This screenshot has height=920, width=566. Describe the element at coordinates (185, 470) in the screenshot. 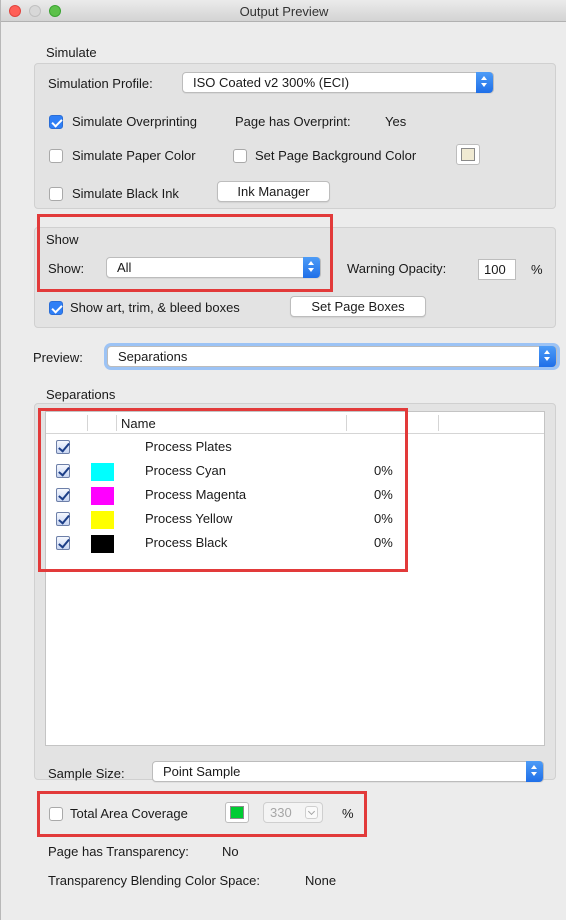

I see `separation-name: Process Cyan` at that location.